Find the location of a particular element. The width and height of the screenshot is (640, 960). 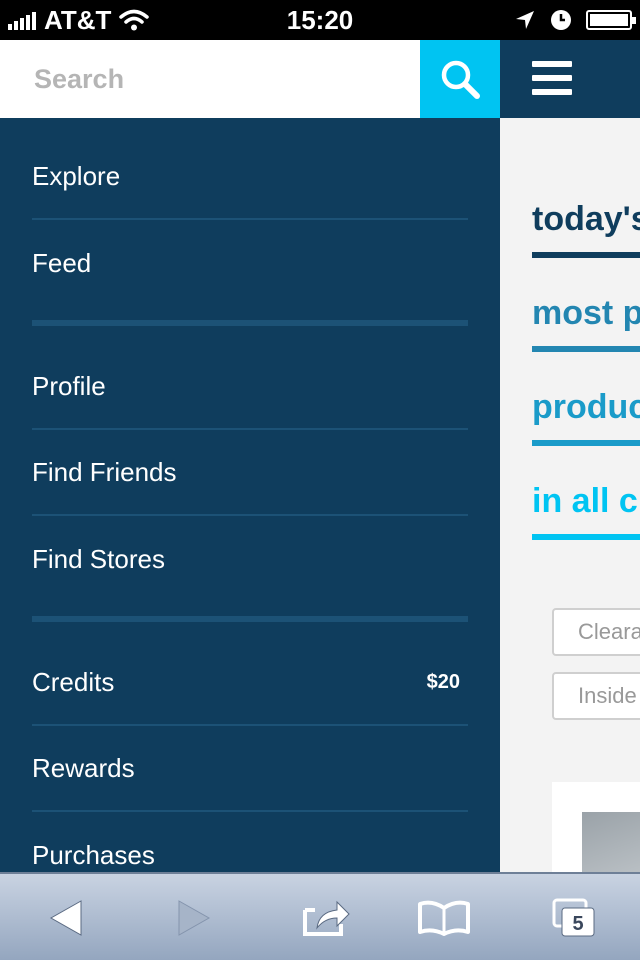

menu-item-purchases: Purchases is located at coordinates (250, 842).